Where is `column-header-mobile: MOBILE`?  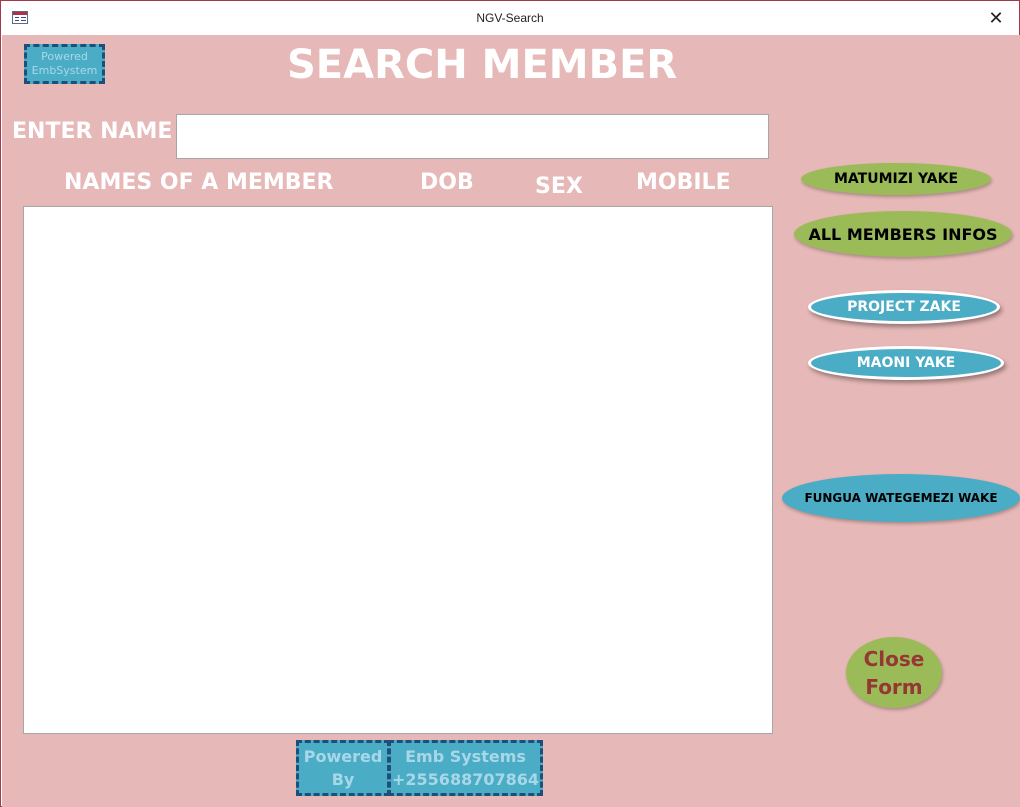
column-header-mobile: MOBILE is located at coordinates (683, 182).